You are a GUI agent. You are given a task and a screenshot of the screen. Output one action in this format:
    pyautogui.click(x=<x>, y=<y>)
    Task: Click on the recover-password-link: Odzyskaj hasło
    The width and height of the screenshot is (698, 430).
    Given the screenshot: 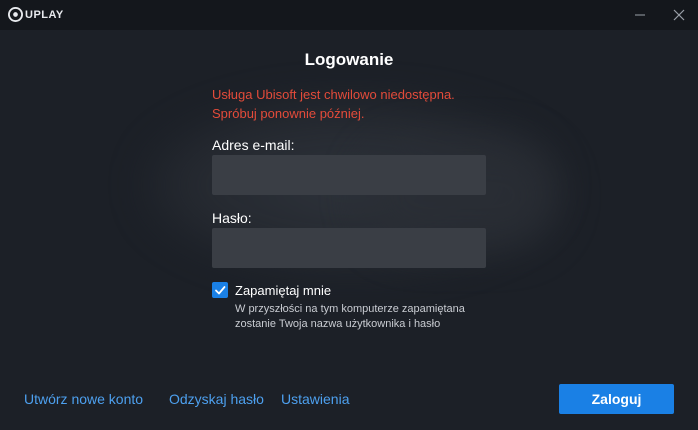 What is the action you would take?
    pyautogui.click(x=216, y=399)
    